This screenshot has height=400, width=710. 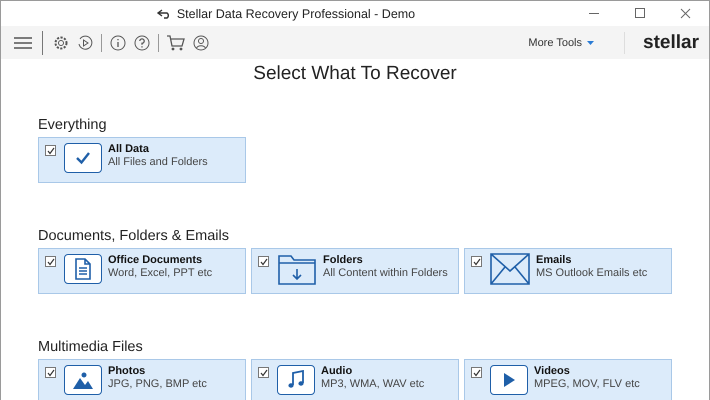 I want to click on window-title: Stellar Data Recovery Professional - Demo, so click(x=296, y=13).